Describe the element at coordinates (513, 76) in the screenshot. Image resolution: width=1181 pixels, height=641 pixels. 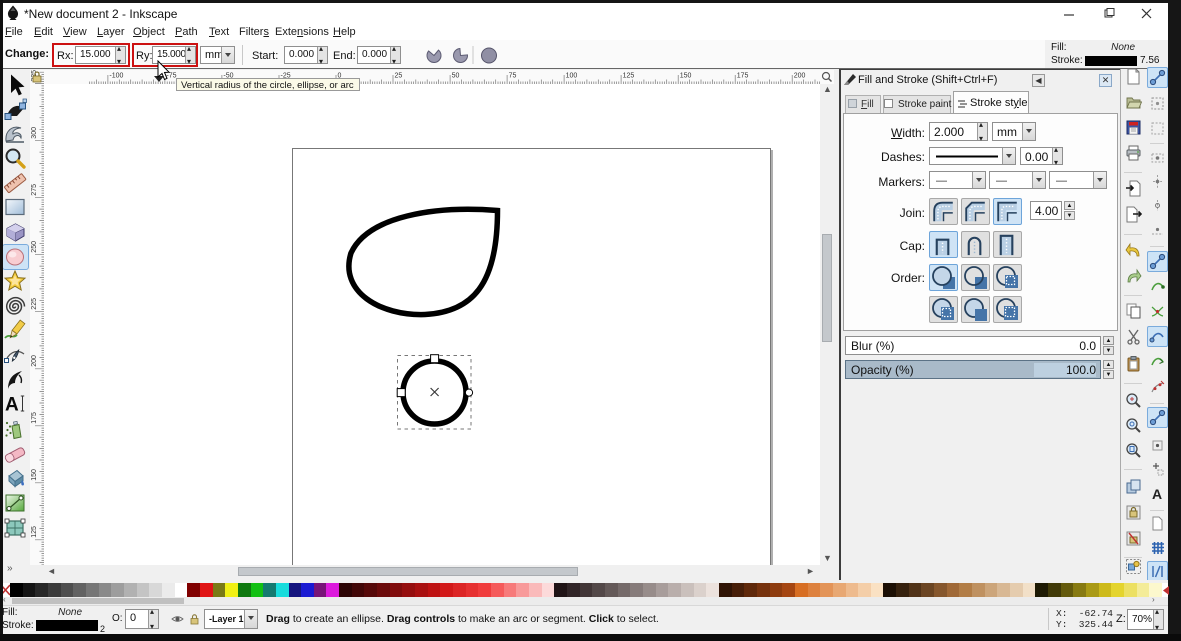
I see `svg-text: 75` at that location.